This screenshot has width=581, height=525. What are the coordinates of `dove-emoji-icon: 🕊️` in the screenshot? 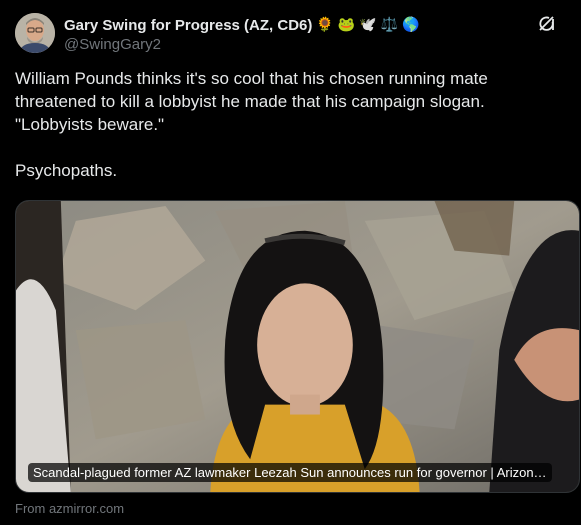 It's located at (368, 25).